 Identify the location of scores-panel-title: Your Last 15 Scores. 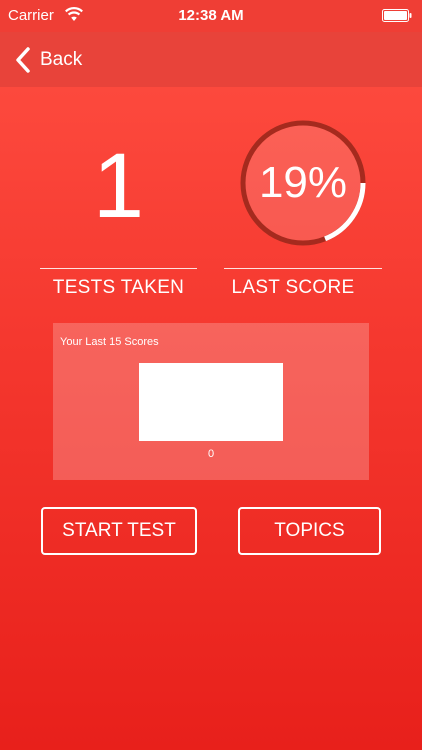
(109, 342).